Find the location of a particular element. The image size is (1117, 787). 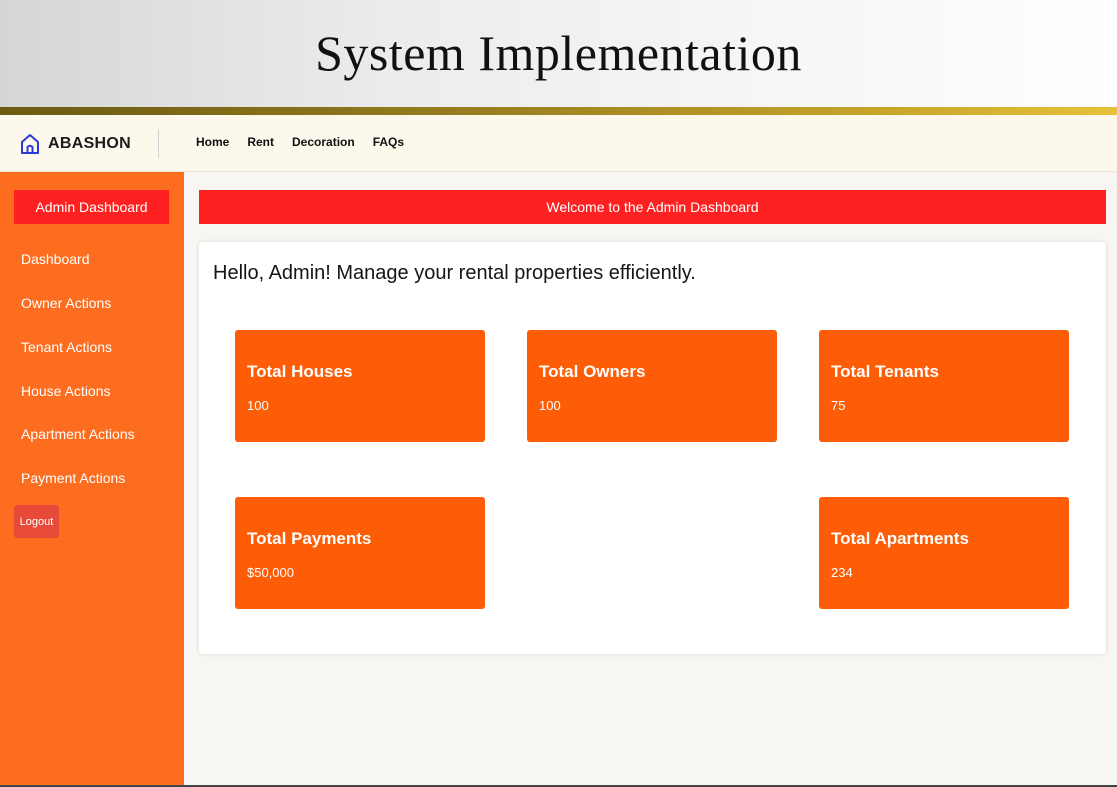

top-navbar: ABASHON Home Rent Decoration FAQs is located at coordinates (558, 143).